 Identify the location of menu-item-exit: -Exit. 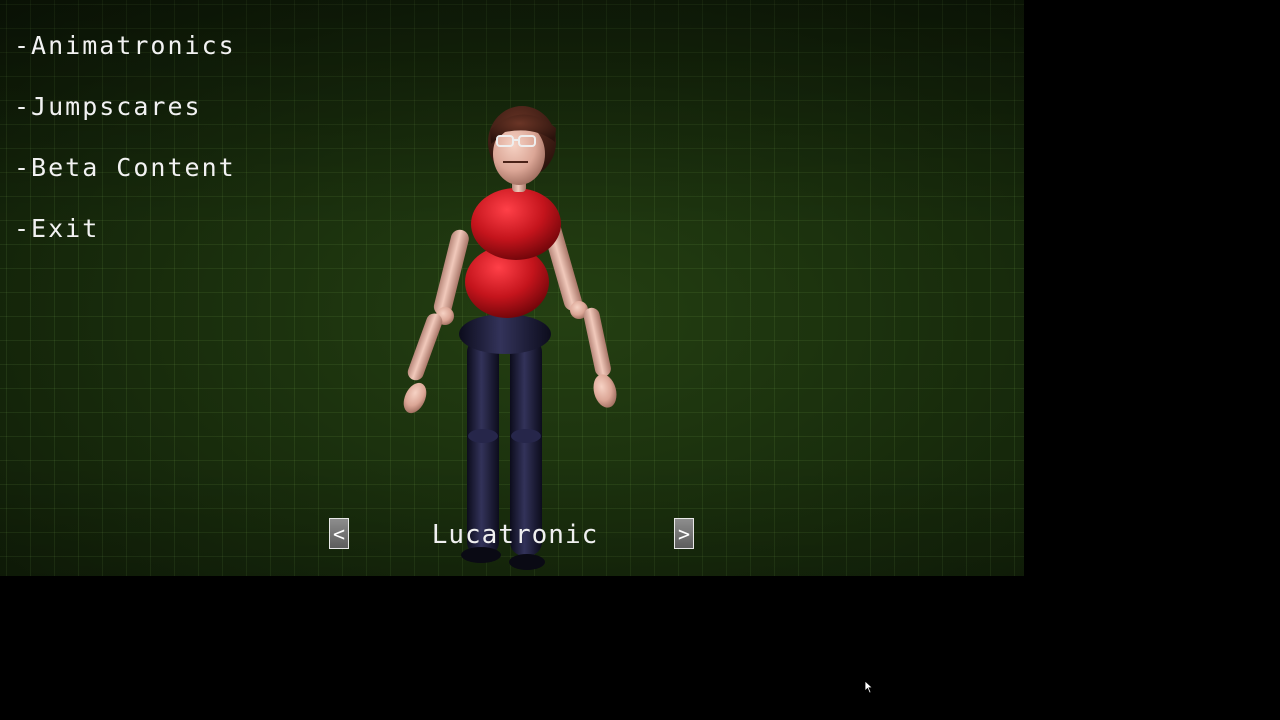
(125, 243).